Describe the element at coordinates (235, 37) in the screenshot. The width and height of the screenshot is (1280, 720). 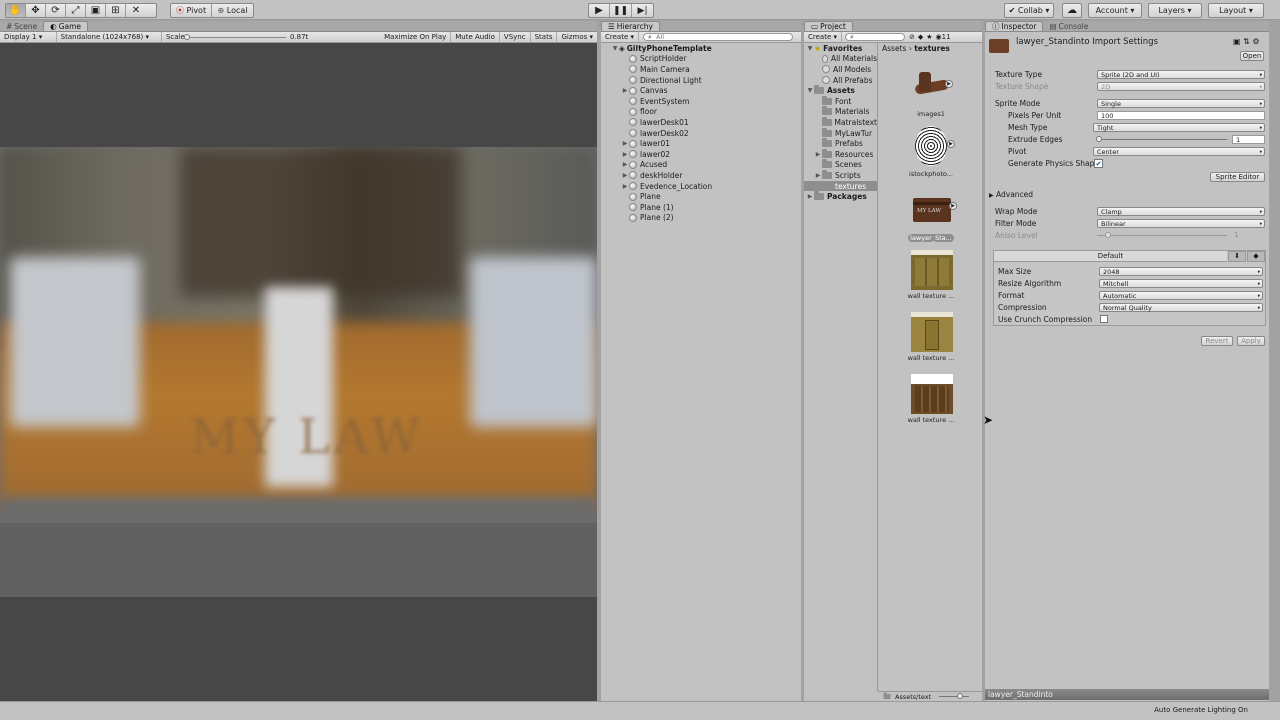
I see `scale-slider-track` at that location.